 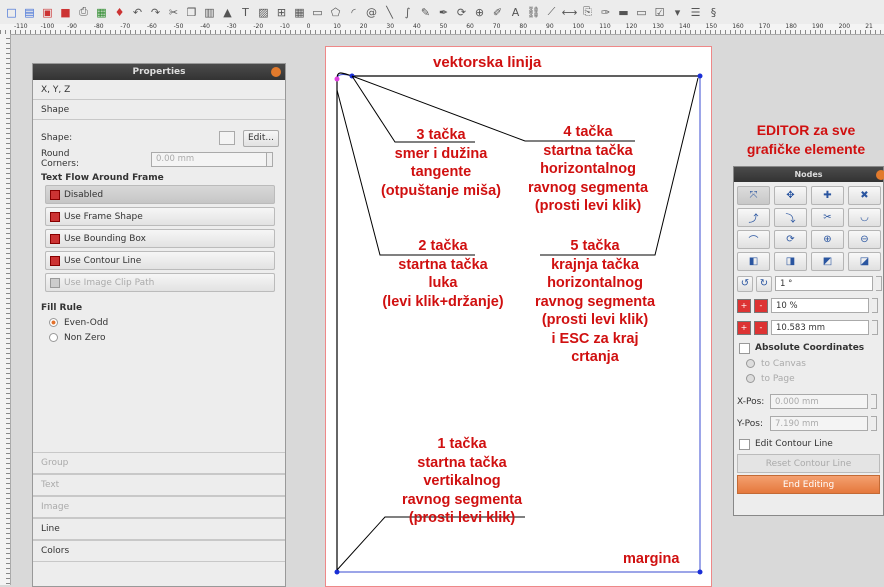 What do you see at coordinates (790, 261) in the screenshot?
I see `mirror-vertical-icon: ◨` at bounding box center [790, 261].